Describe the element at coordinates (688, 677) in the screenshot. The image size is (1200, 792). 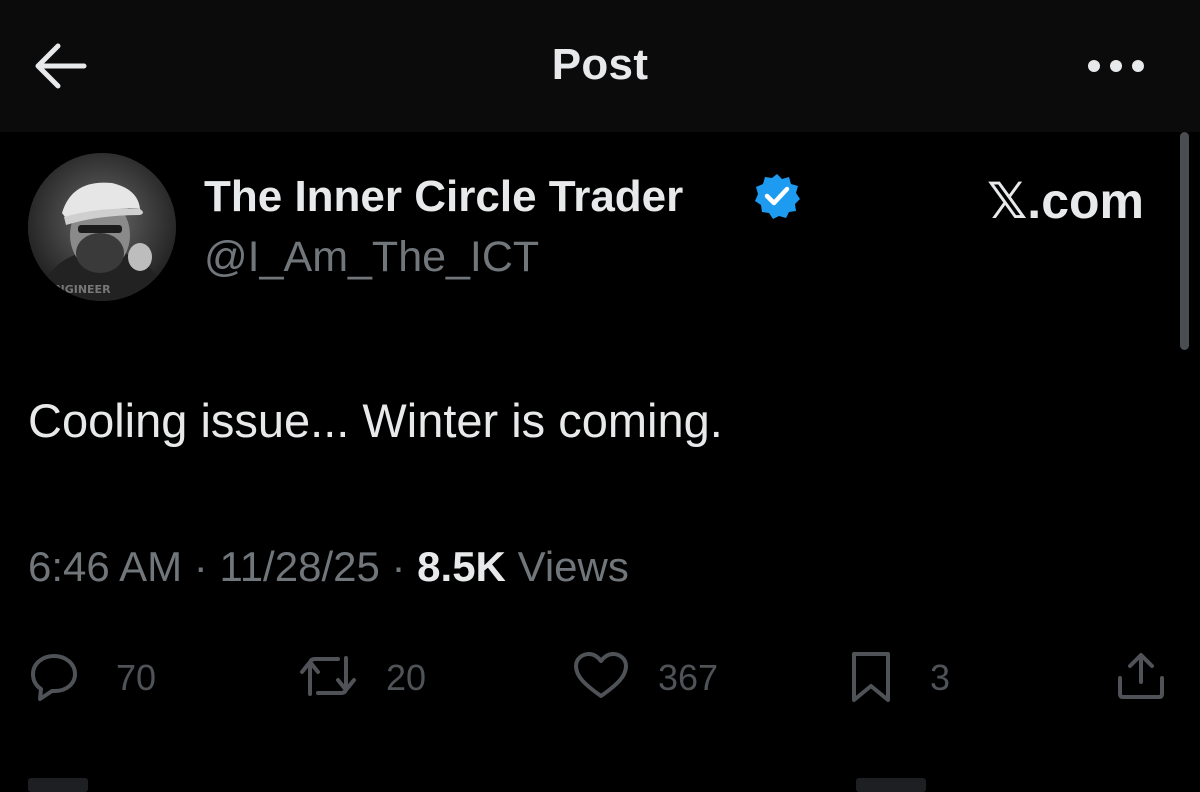
I see `like-count: 367` at that location.